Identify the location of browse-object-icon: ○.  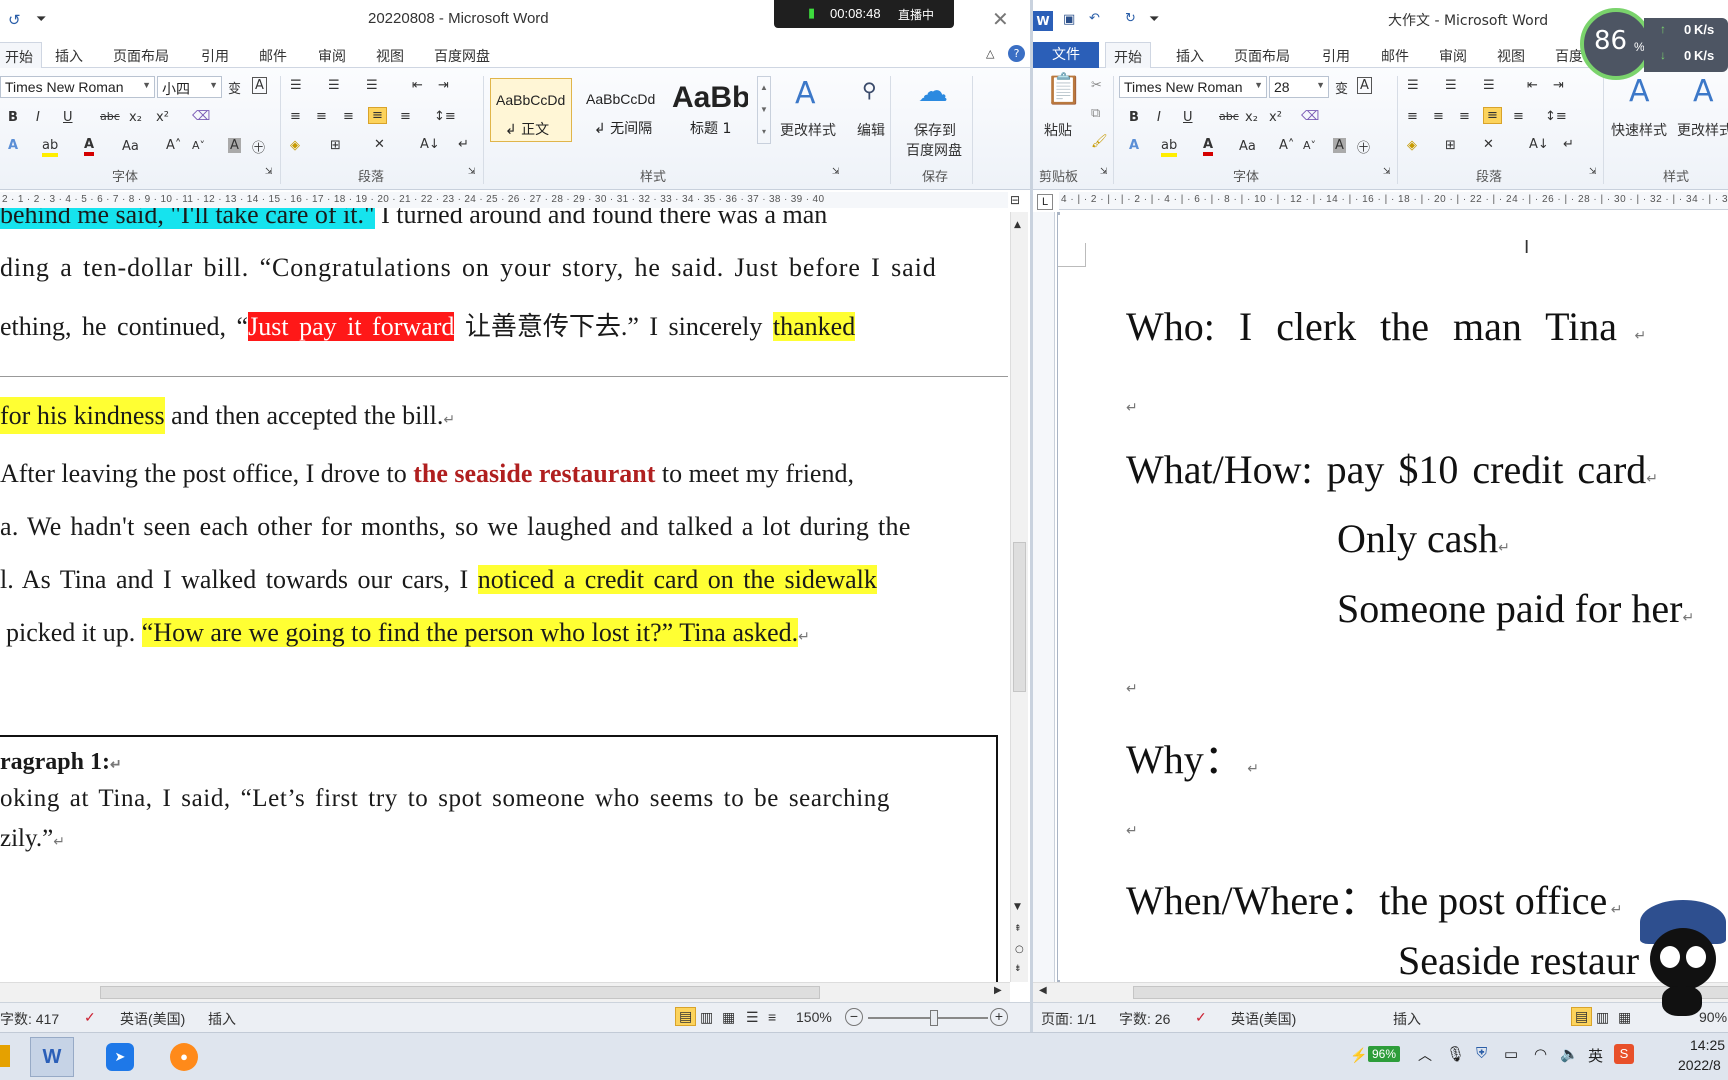
(1019, 949).